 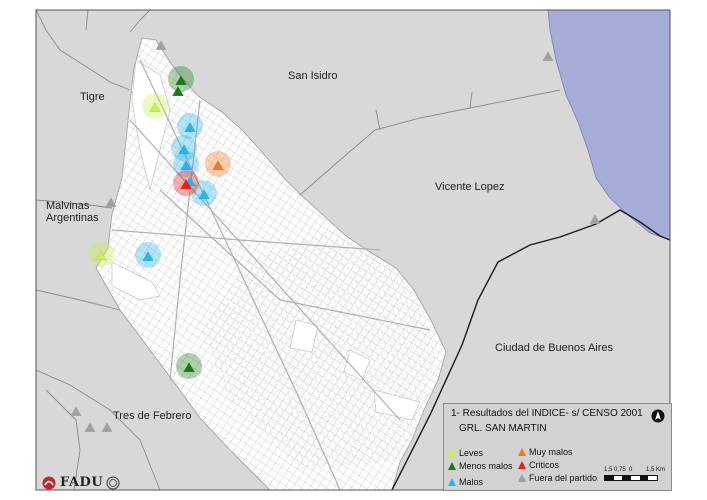 I want to click on legend-item-malos: Malos, so click(x=465, y=482).